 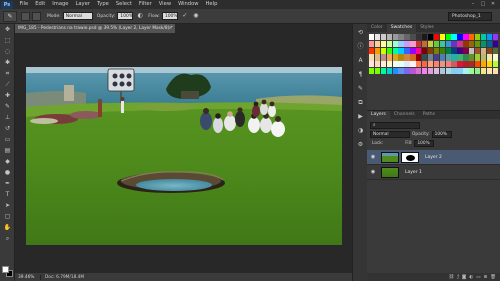 I want to click on airbrush-icon: ✓, so click(x=185, y=16).